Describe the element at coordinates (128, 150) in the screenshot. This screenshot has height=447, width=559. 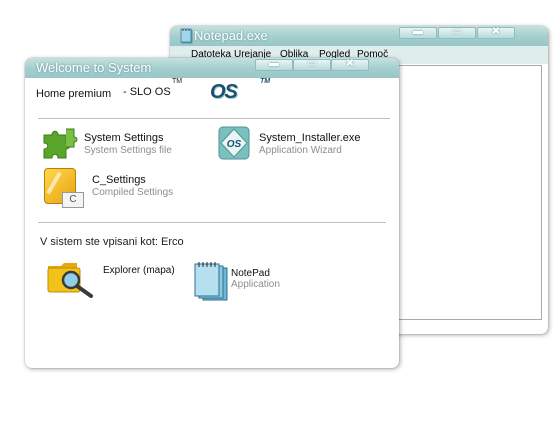
I see `item-desc: System Settings file` at that location.